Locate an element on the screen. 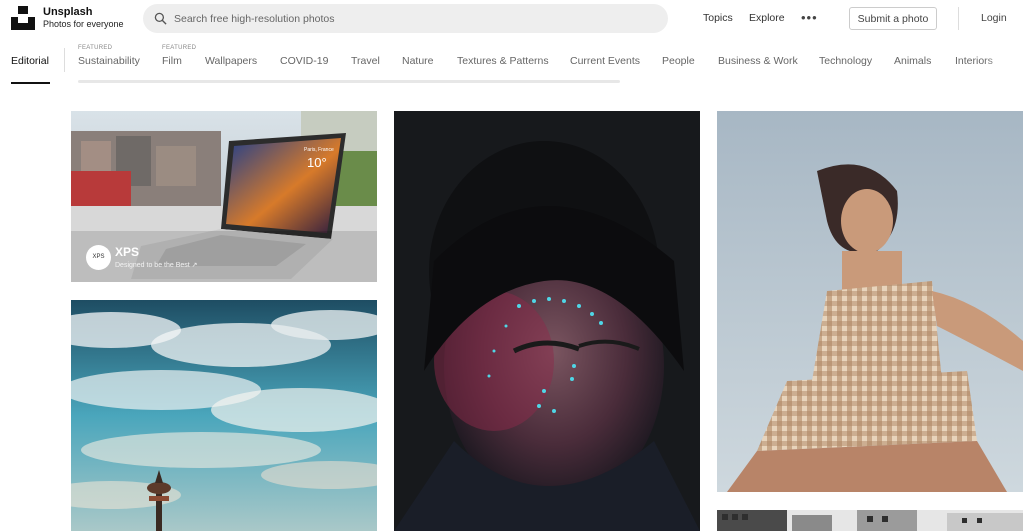 Image resolution: width=1023 pixels, height=531 pixels. tab-label: Current Events is located at coordinates (605, 61).